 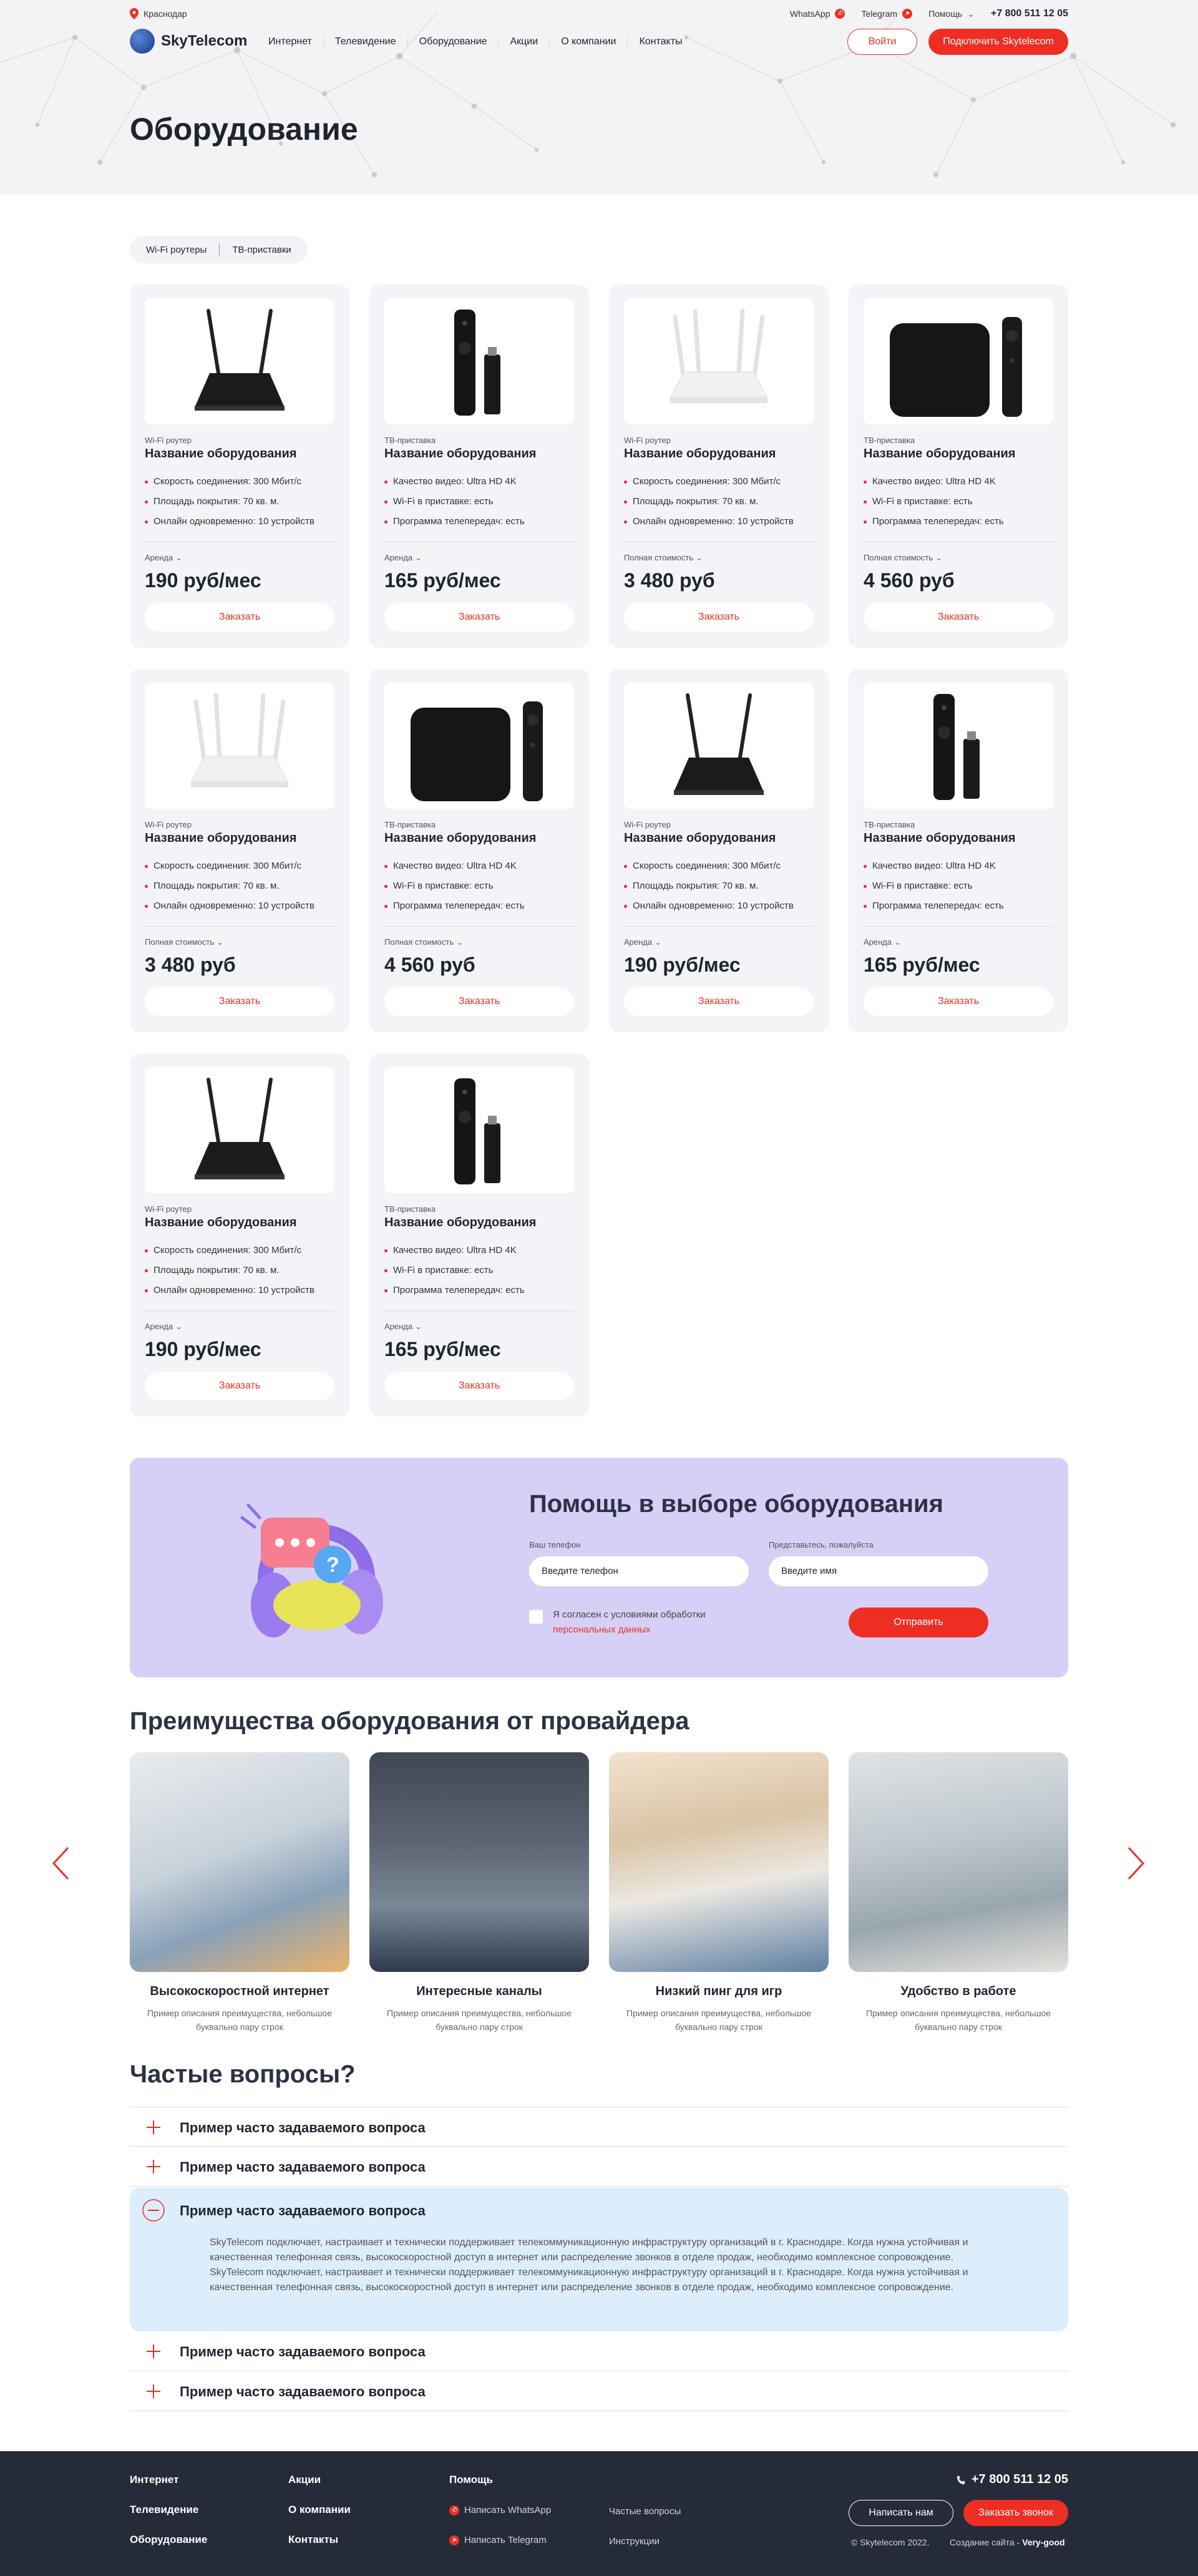 What do you see at coordinates (1015, 2513) in the screenshot?
I see `call-back-button: Заказать звонок` at bounding box center [1015, 2513].